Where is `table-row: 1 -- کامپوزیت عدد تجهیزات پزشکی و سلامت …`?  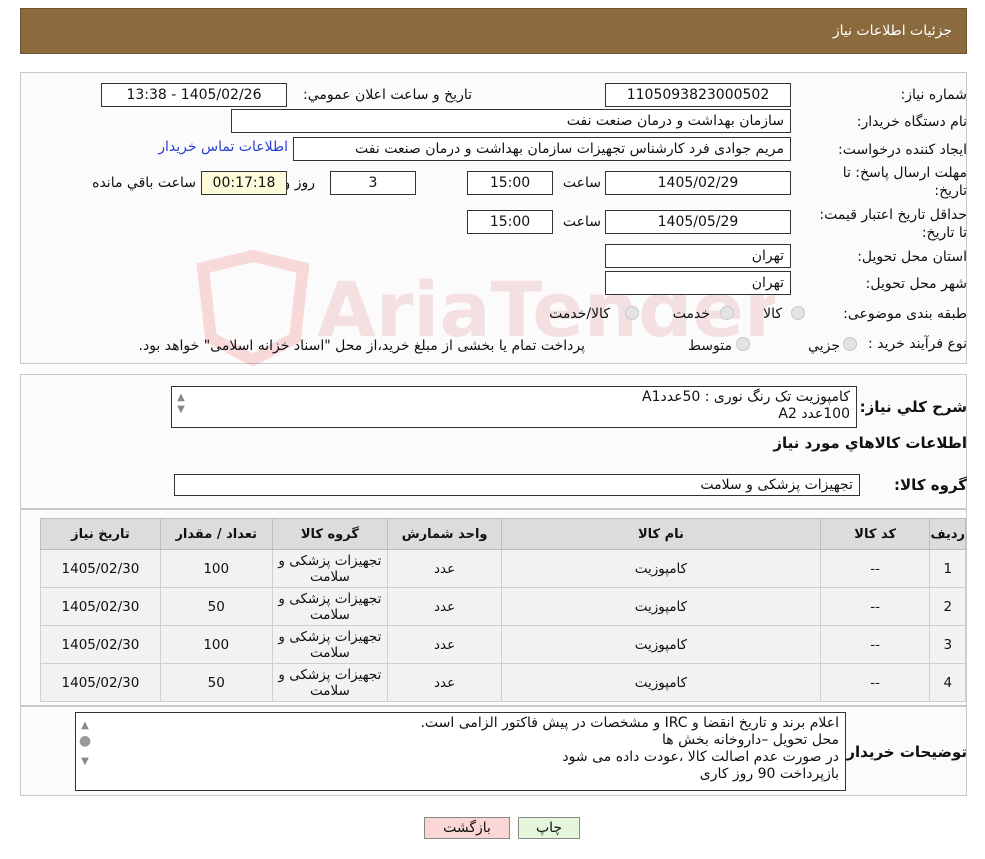 table-row: 1 -- کامپوزیت عدد تجهیزات پزشکی و سلامت … is located at coordinates (503, 568).